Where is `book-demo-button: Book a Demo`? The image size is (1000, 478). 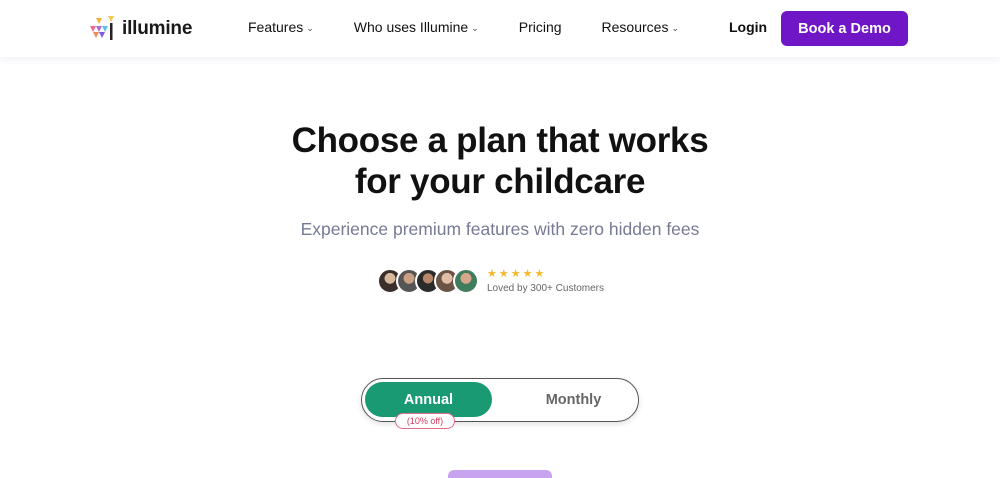 book-demo-button: Book a Demo is located at coordinates (844, 28).